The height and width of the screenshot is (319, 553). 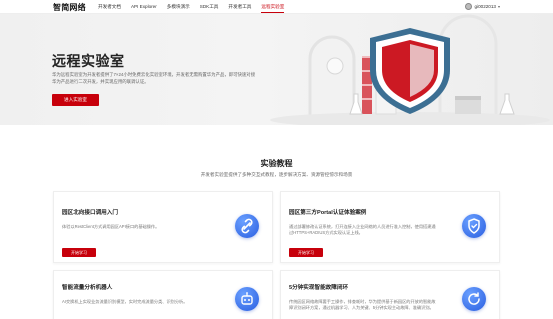 I want to click on user-menu: gi0022013 ▾, so click(x=482, y=6).